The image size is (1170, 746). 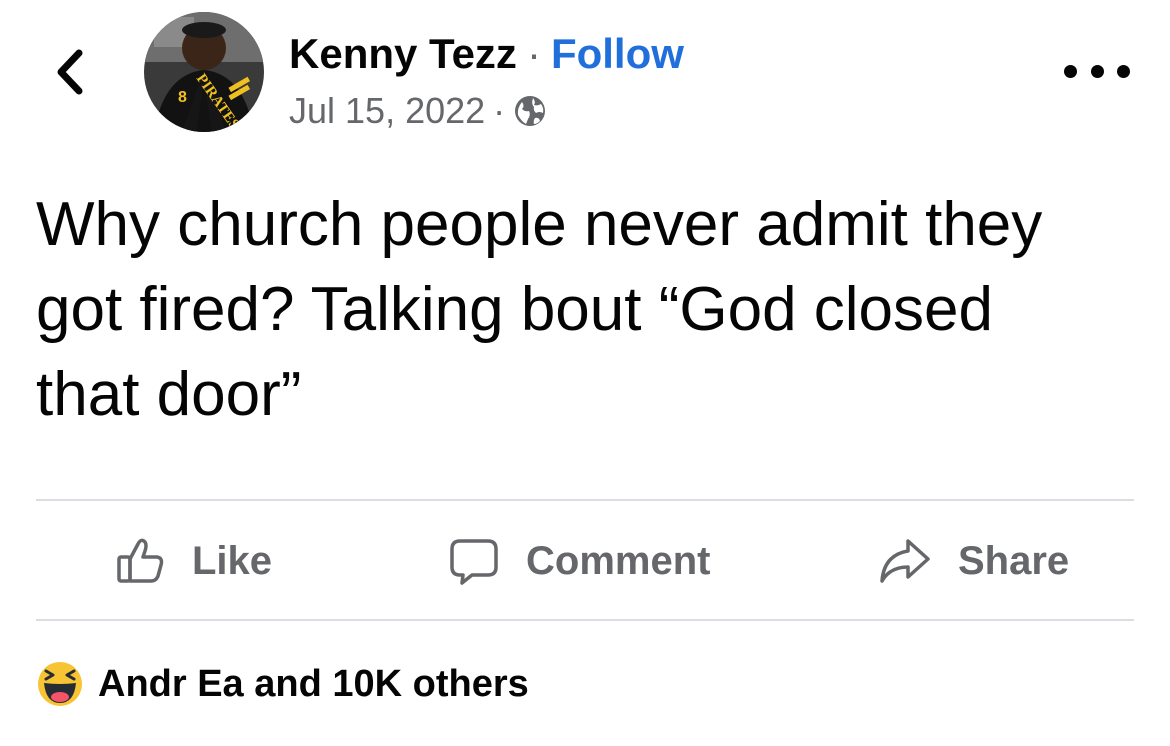 I want to click on jersey-number: 8, so click(x=182, y=97).